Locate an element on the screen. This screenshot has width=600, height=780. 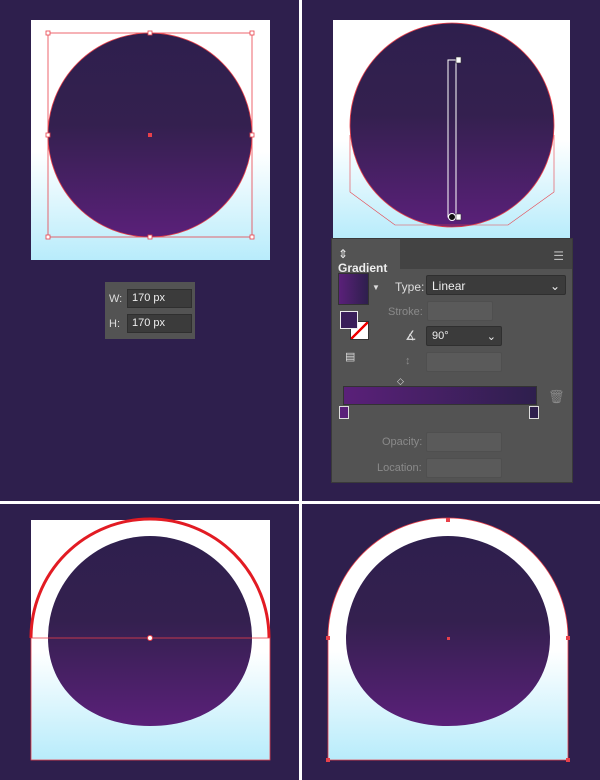
angle-icon: ∡ is located at coordinates (411, 335).